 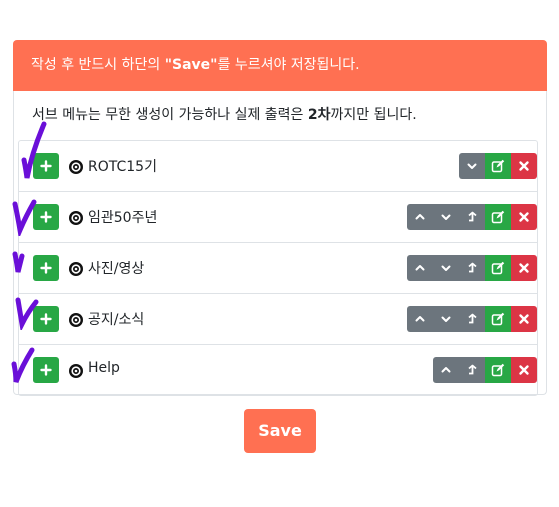 What do you see at coordinates (278, 319) in the screenshot?
I see `menu-item-row: 공지/소식` at bounding box center [278, 319].